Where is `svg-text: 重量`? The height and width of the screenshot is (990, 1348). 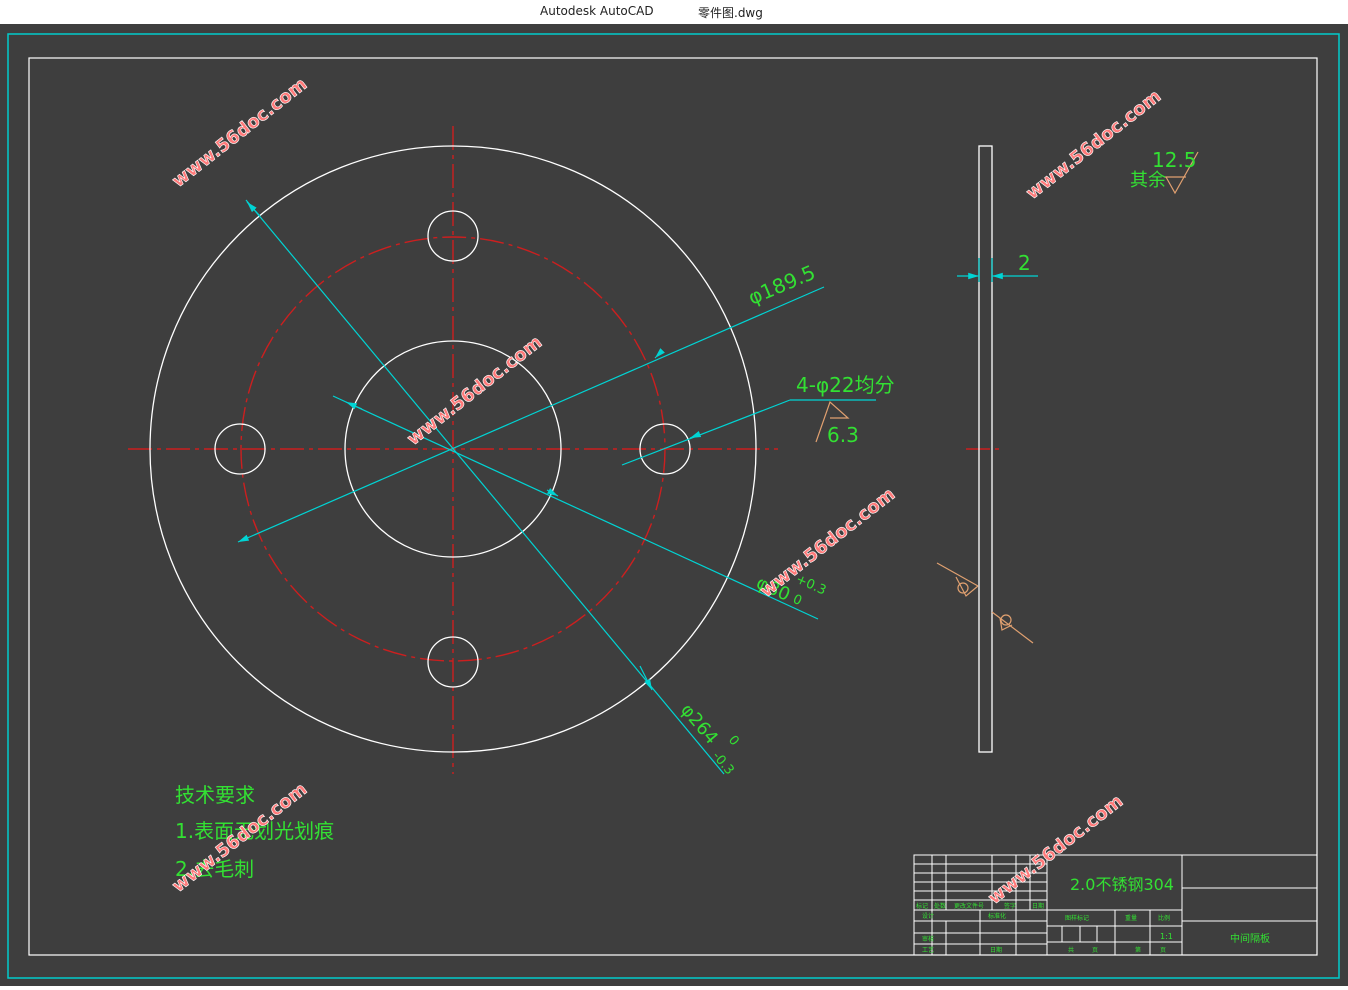
svg-text: 重量 is located at coordinates (1131, 918).